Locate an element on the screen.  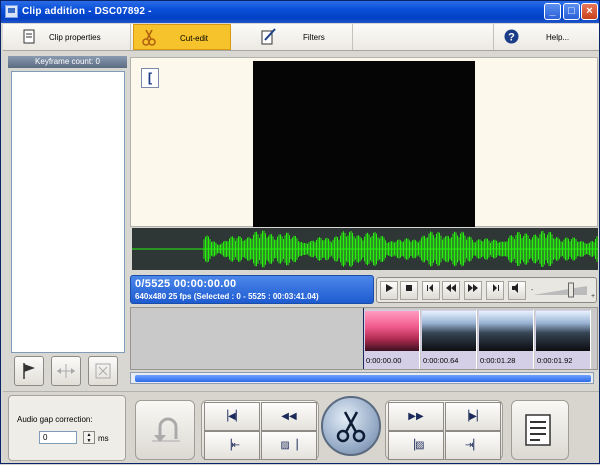
volume-slider-track: +- is located at coordinates (563, 291).